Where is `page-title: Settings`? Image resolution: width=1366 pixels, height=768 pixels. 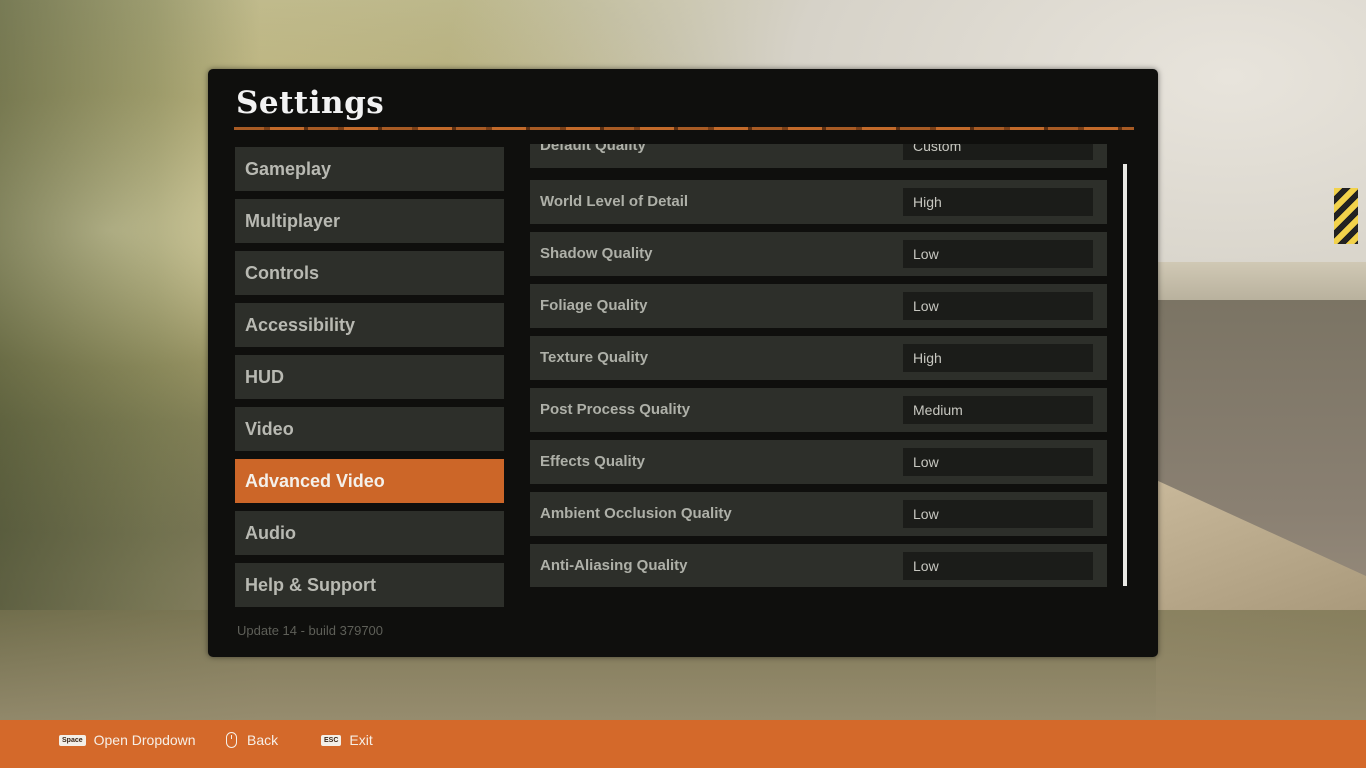
page-title: Settings is located at coordinates (310, 103).